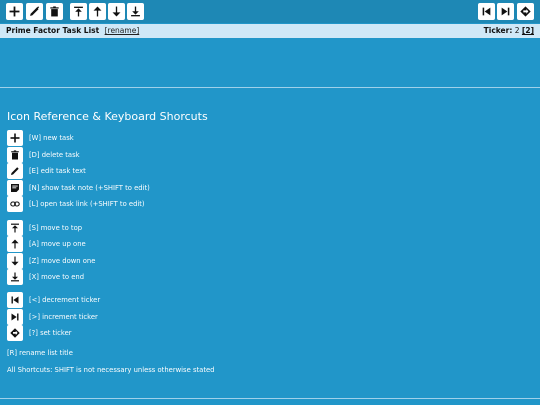 The image size is (540, 405). What do you see at coordinates (57, 171) in the screenshot?
I see `ref-item-label: [E] edit task text` at bounding box center [57, 171].